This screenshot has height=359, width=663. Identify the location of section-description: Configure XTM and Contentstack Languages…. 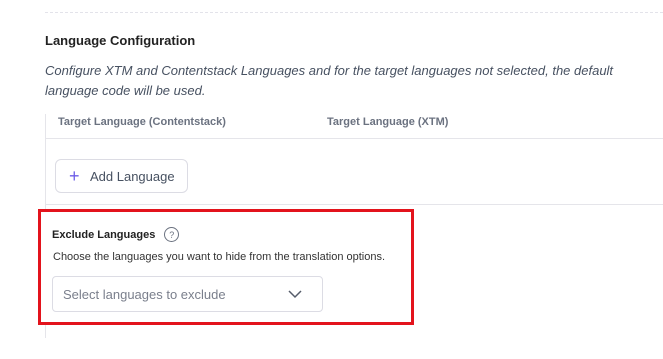
(329, 80).